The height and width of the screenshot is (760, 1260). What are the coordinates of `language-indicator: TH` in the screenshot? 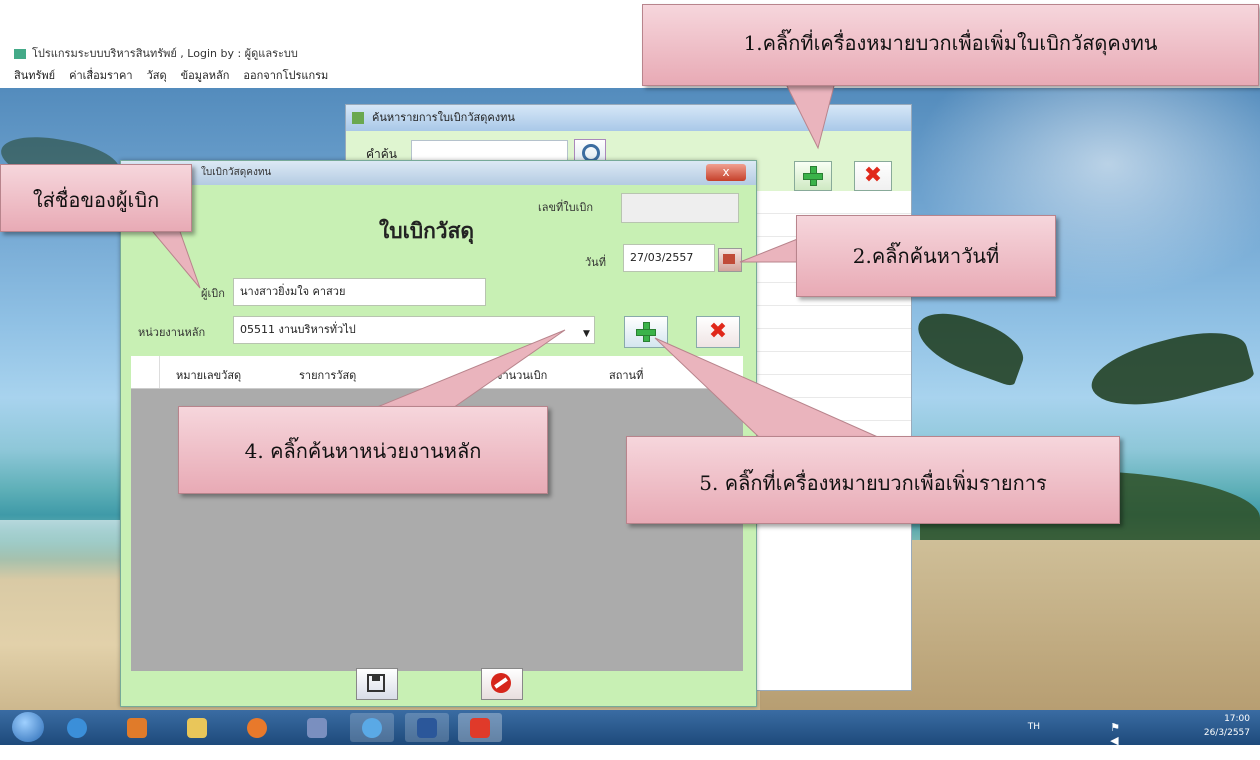 It's located at (1034, 727).